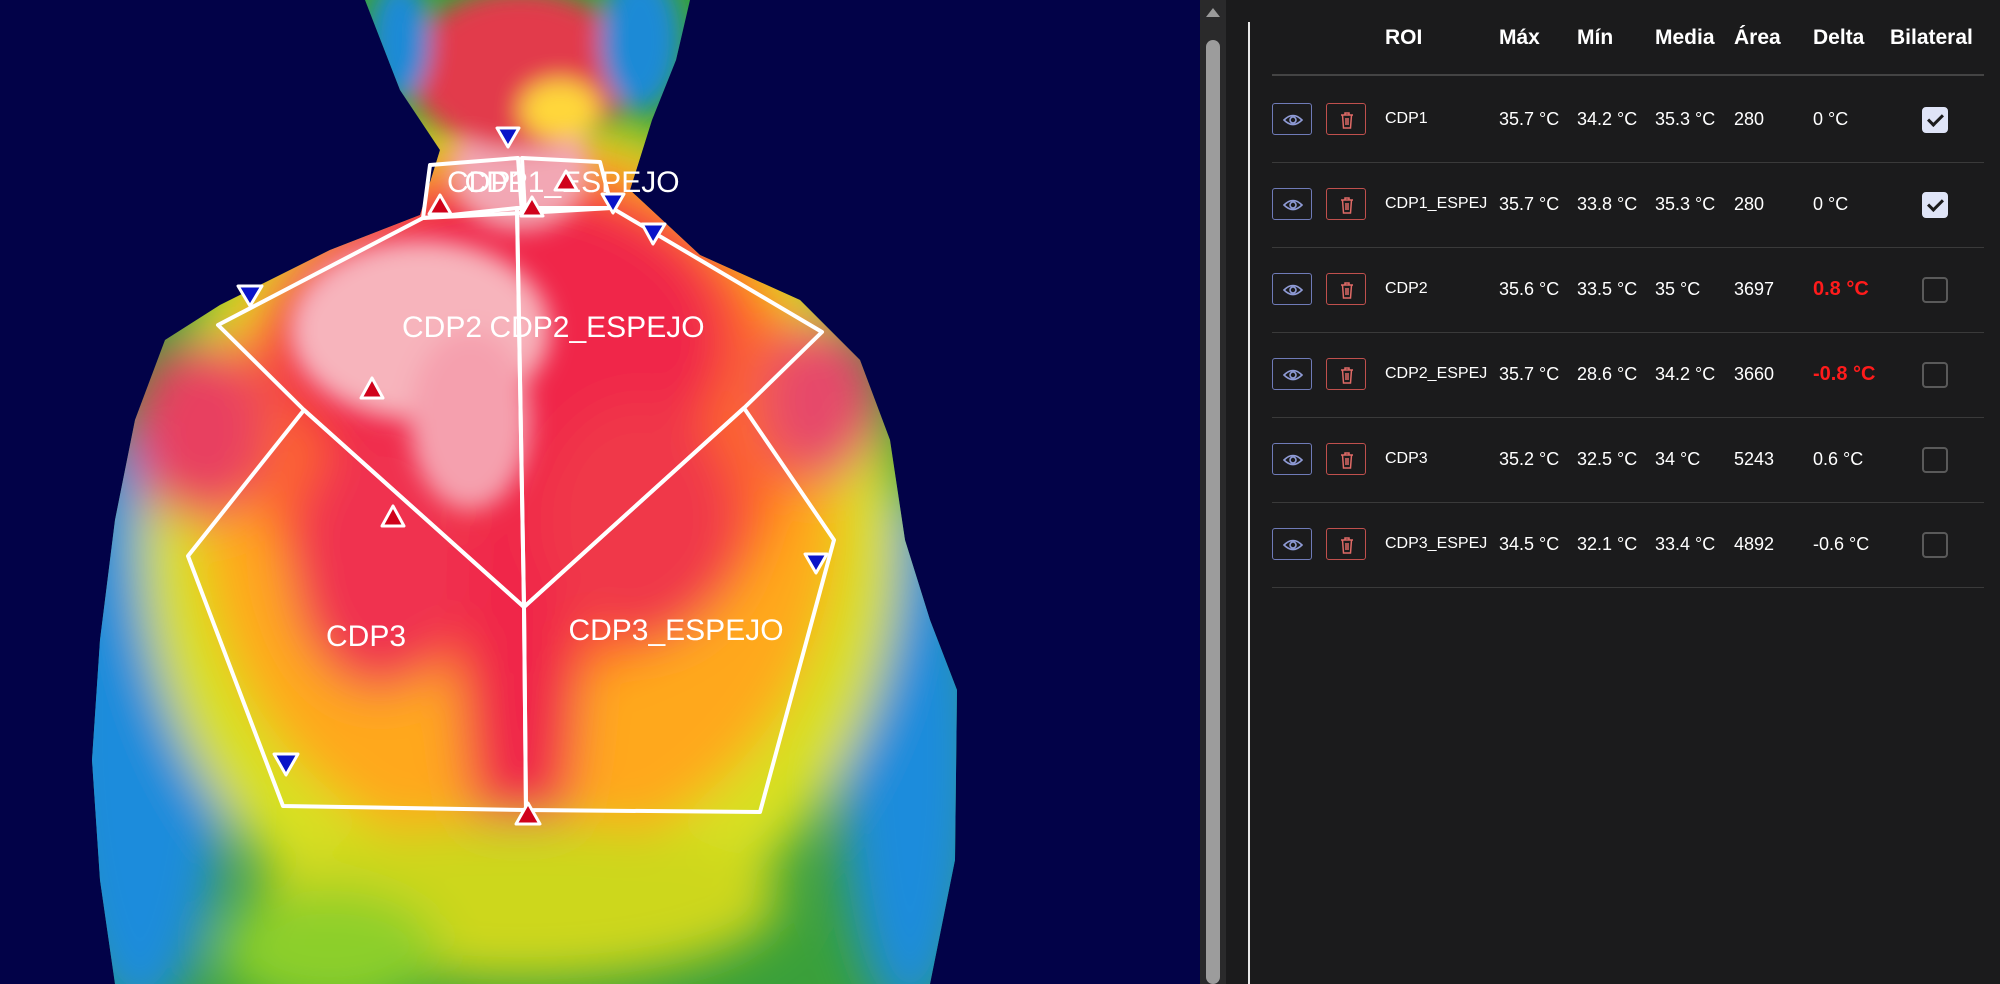  Describe the element at coordinates (1404, 37) in the screenshot. I see `header-roi: ROI` at that location.